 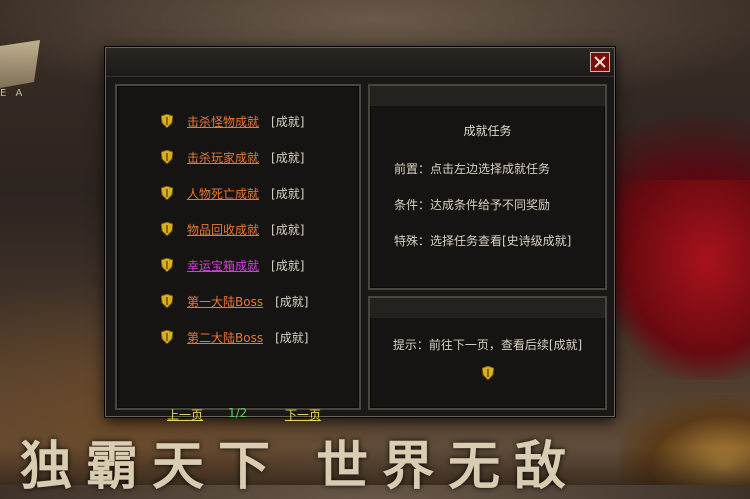 I want to click on task-special: 特殊：选择任务查看[史诗级成就], so click(x=483, y=241).